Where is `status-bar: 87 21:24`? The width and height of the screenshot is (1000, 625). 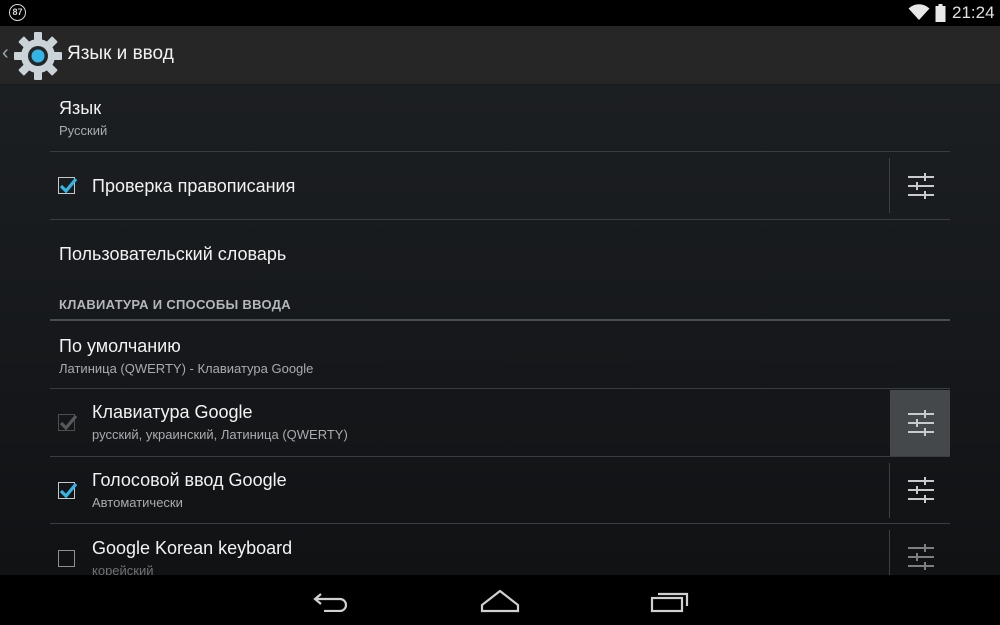 status-bar: 87 21:24 is located at coordinates (500, 13).